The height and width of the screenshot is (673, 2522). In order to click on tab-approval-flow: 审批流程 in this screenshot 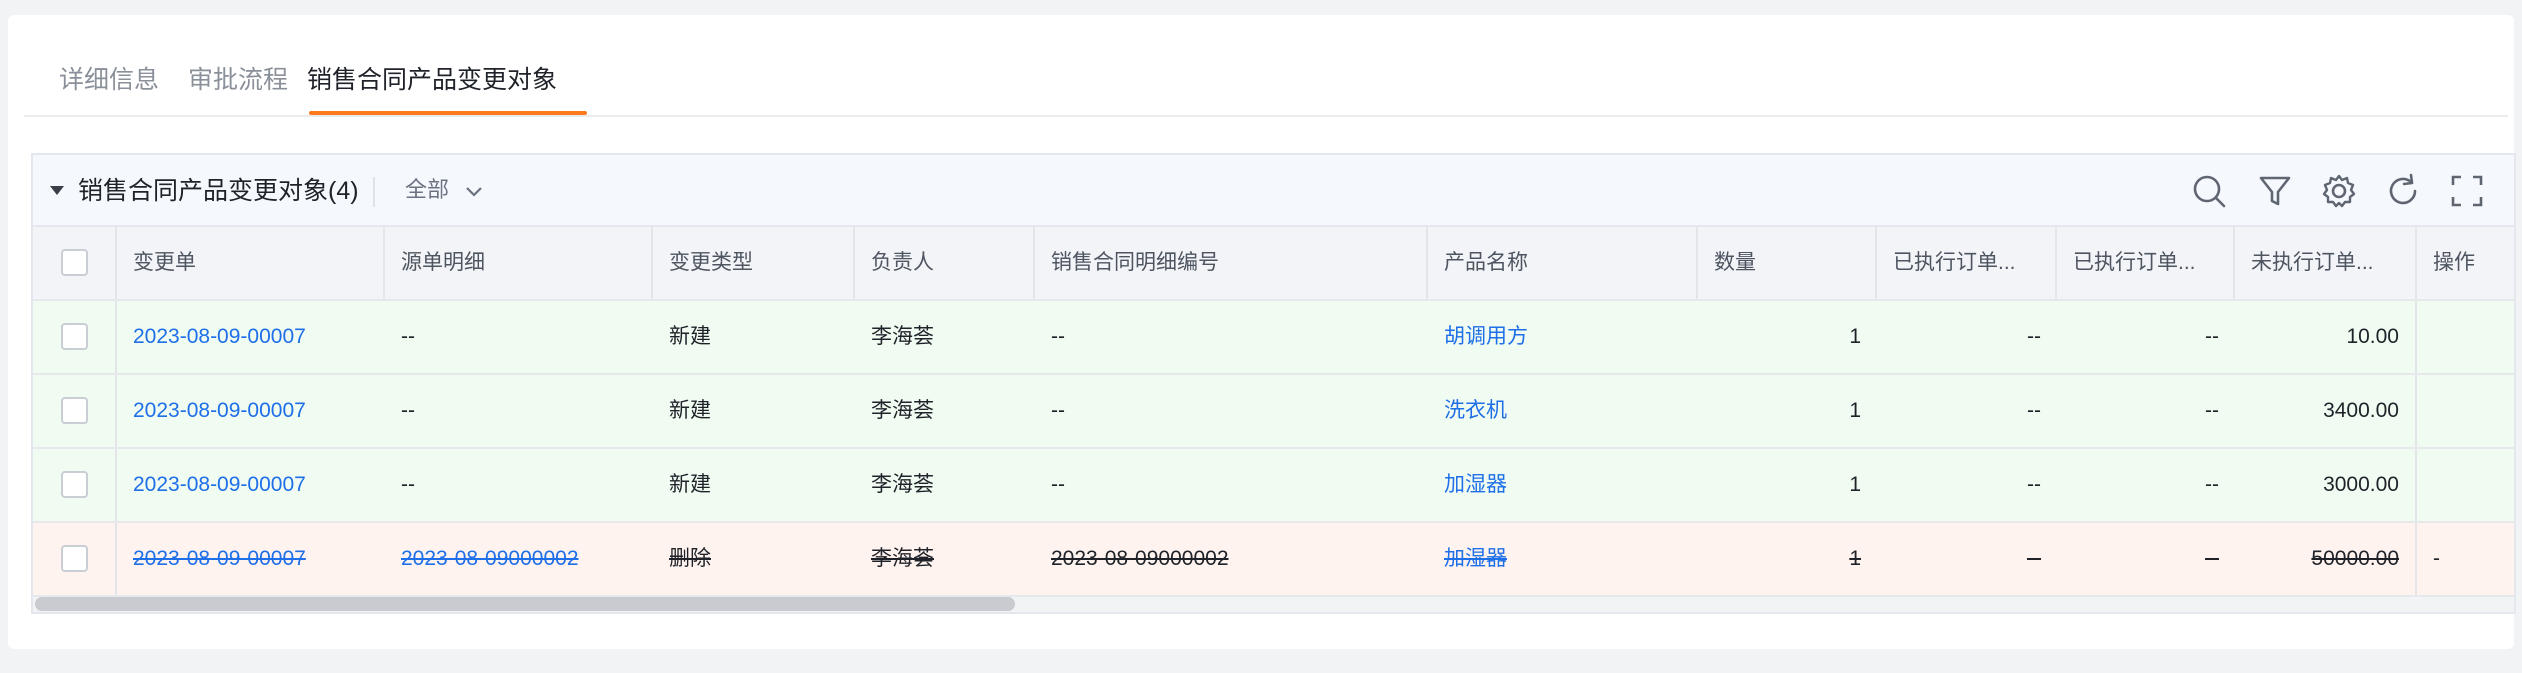, I will do `click(238, 80)`.